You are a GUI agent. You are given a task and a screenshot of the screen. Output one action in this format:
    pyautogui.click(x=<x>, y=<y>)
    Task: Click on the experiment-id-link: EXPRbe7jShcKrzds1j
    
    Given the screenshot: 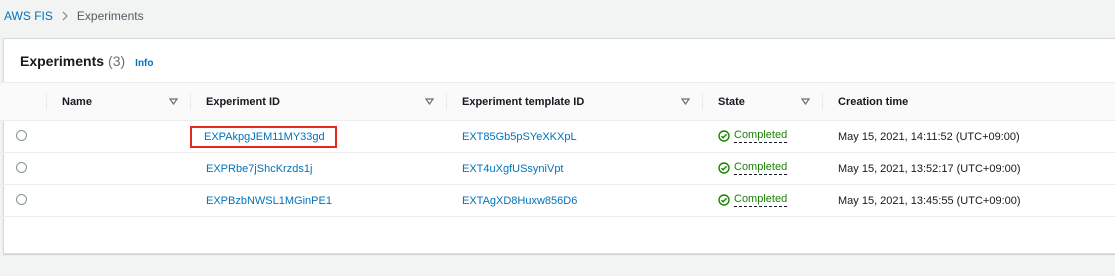 What is the action you would take?
    pyautogui.click(x=259, y=169)
    